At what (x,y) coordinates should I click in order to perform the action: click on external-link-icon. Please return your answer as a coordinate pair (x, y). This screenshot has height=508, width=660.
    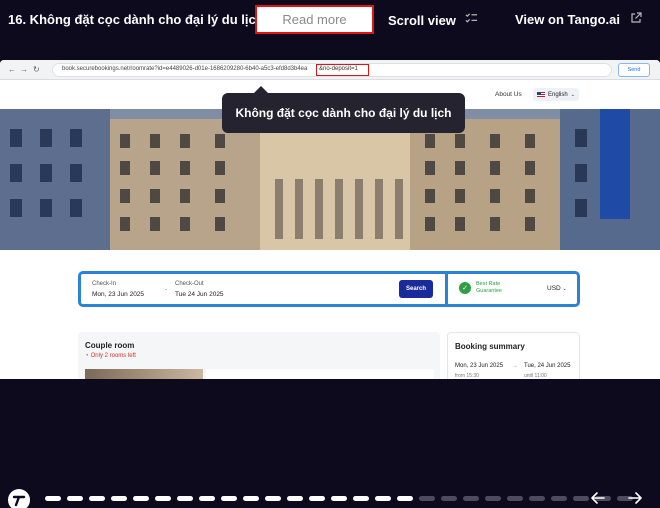
    Looking at the image, I should click on (636, 19).